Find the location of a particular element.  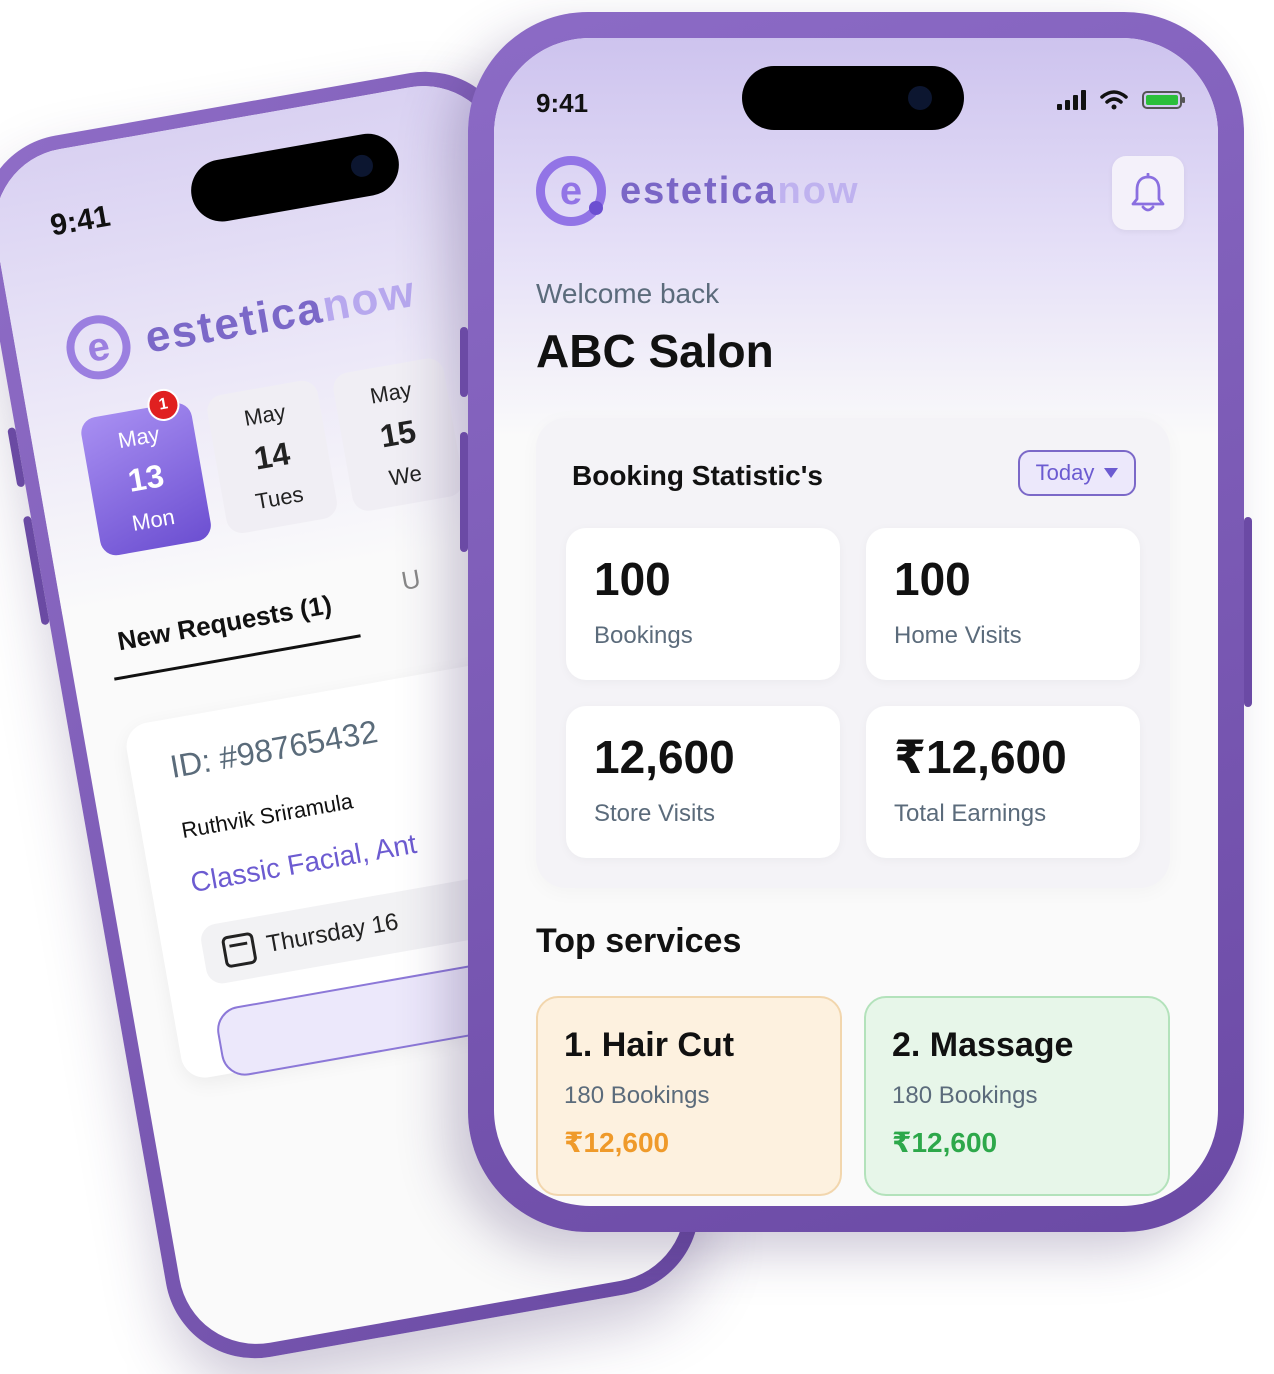

customer-name: Ruthvik Sriramula is located at coordinates (267, 816).